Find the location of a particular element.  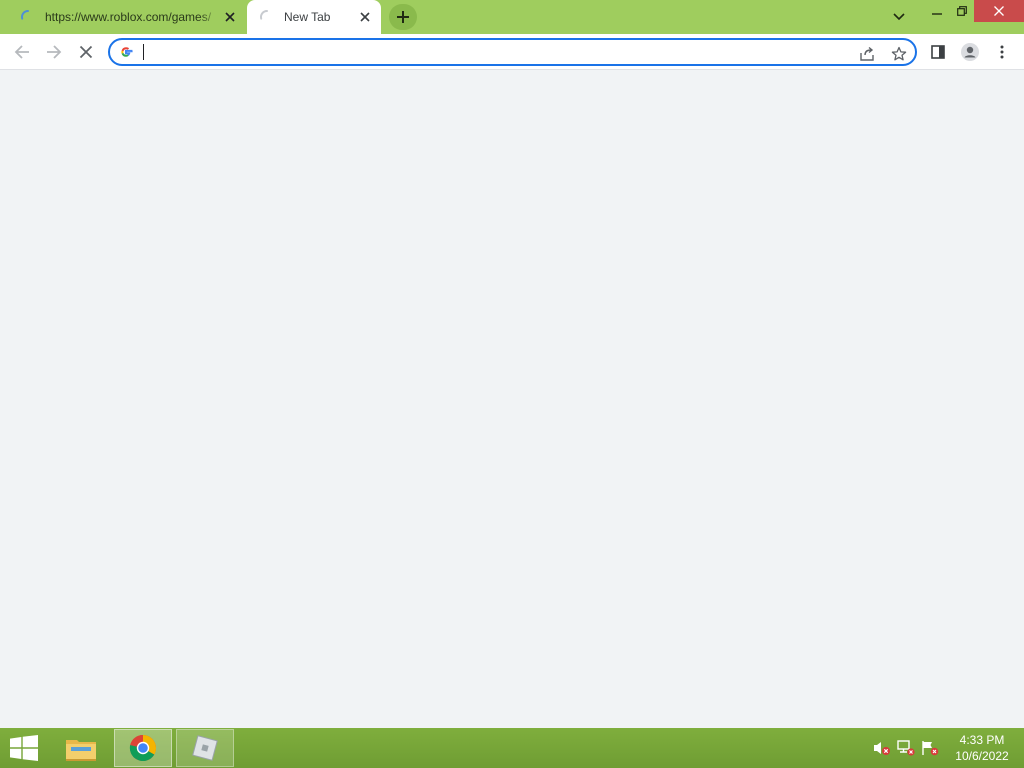

back-button is located at coordinates (22, 52).